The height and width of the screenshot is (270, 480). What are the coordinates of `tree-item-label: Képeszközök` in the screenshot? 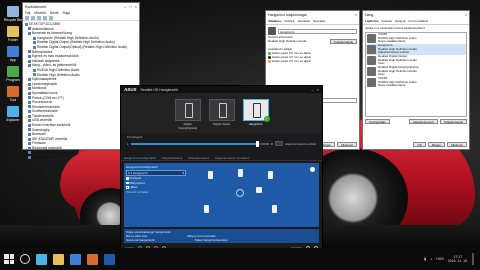 It's located at (42, 157).